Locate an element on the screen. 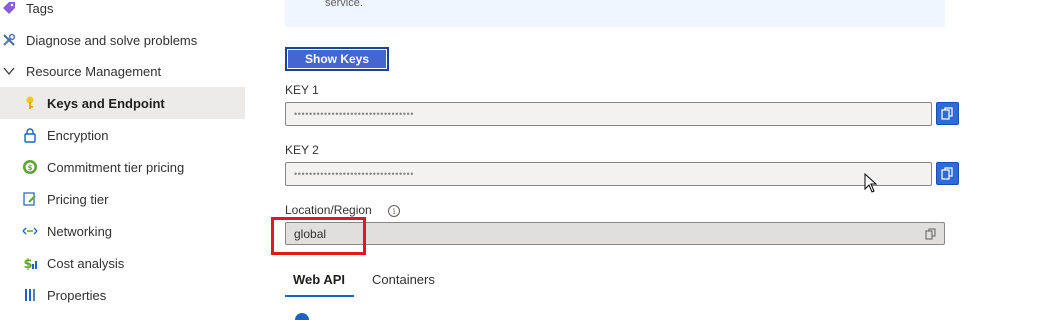  sidebar-group-resource-management: Resource Management is located at coordinates (122, 71).